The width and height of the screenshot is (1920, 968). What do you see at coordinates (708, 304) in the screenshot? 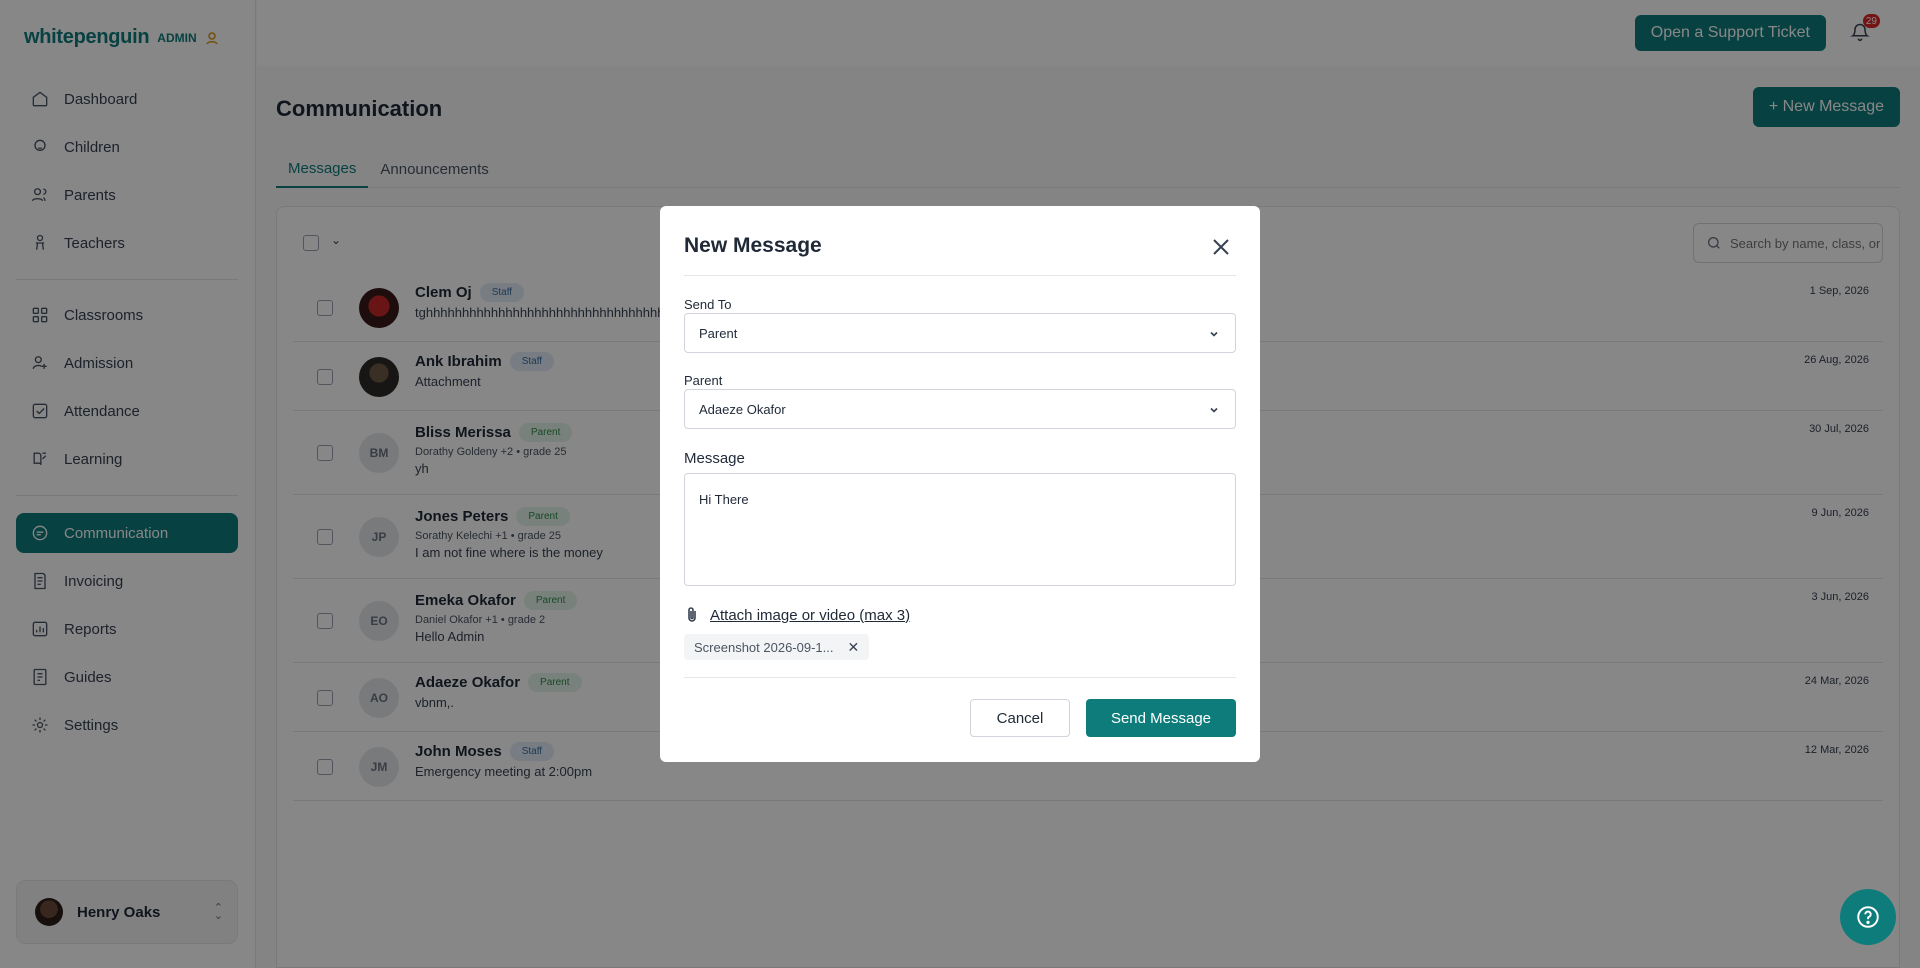
I see `send-to-label: Send To` at bounding box center [708, 304].